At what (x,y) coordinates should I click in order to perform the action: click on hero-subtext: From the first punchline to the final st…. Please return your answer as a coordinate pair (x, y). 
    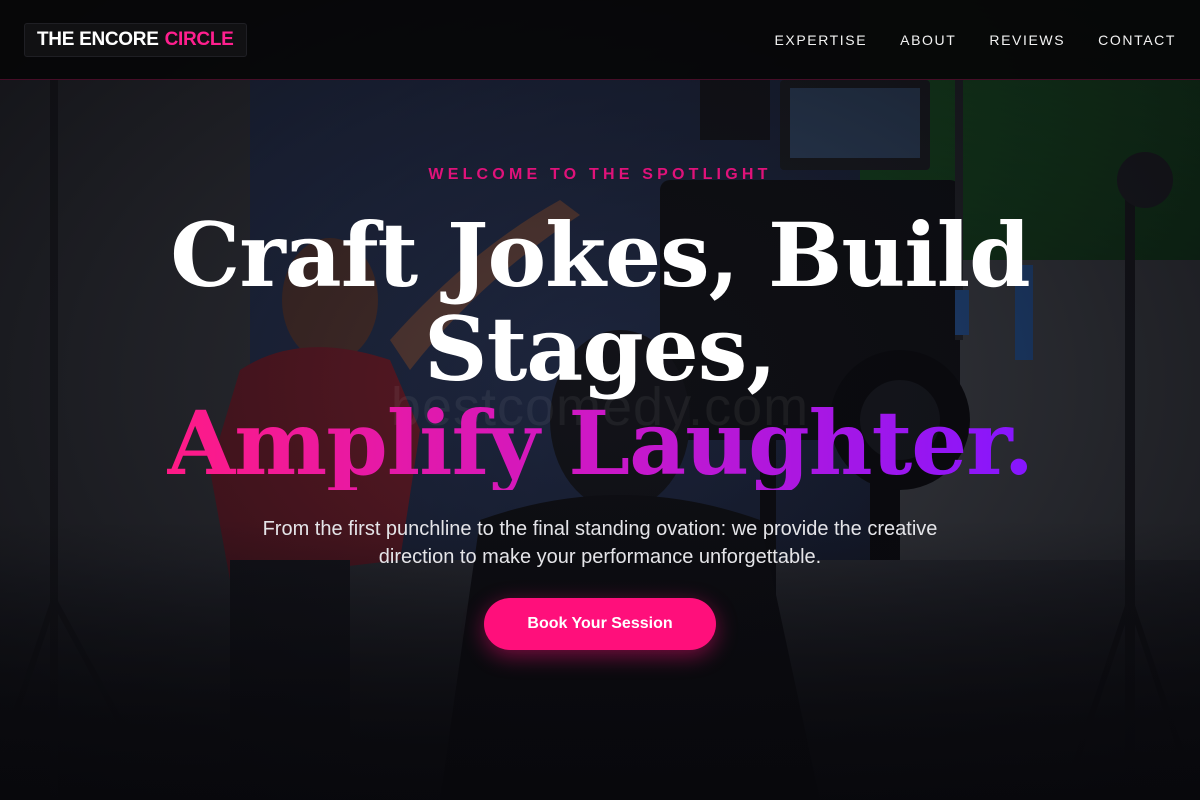
    Looking at the image, I should click on (600, 543).